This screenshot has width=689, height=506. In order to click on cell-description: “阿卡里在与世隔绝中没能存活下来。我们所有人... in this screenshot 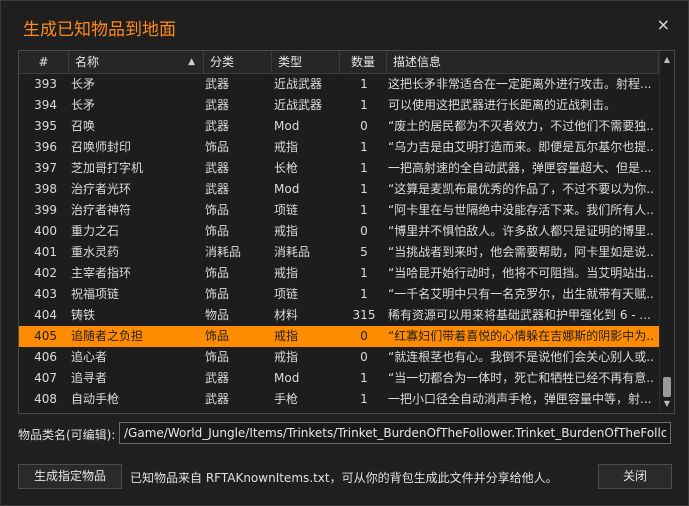, I will do `click(521, 210)`.